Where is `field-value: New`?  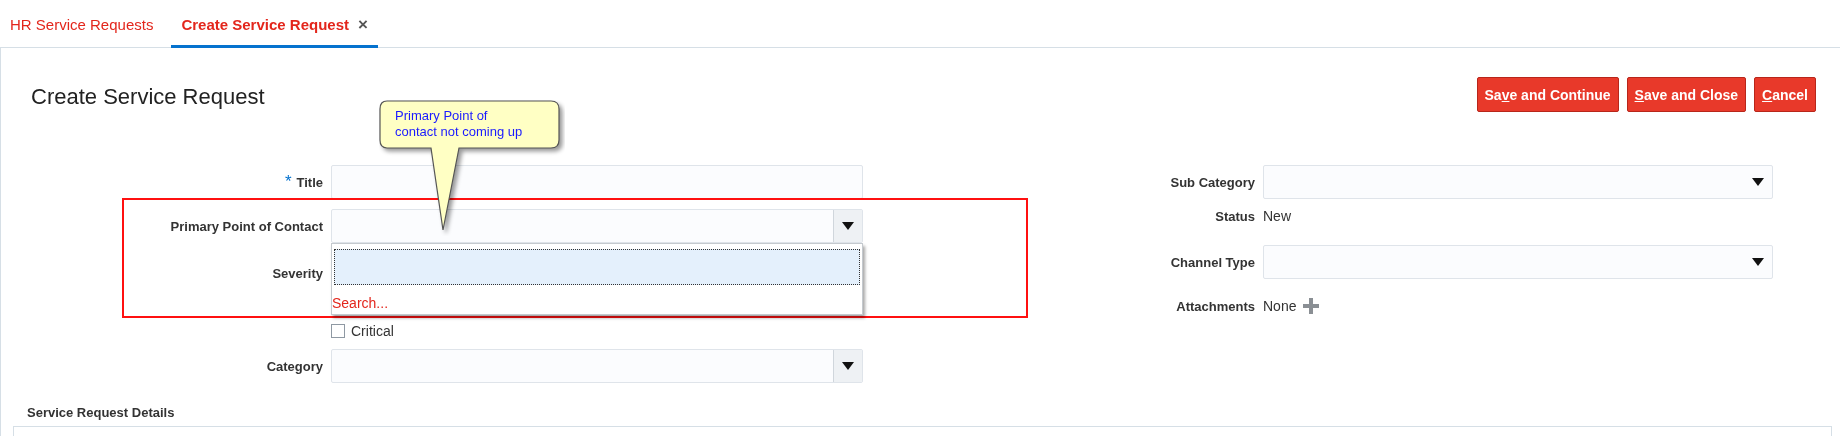 field-value: New is located at coordinates (1277, 216).